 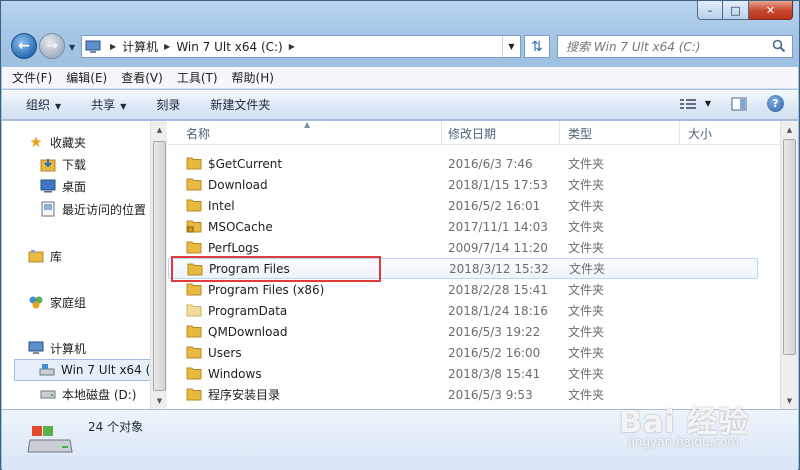 I want to click on file-date: 2016/5/2 16:00, so click(x=494, y=352).